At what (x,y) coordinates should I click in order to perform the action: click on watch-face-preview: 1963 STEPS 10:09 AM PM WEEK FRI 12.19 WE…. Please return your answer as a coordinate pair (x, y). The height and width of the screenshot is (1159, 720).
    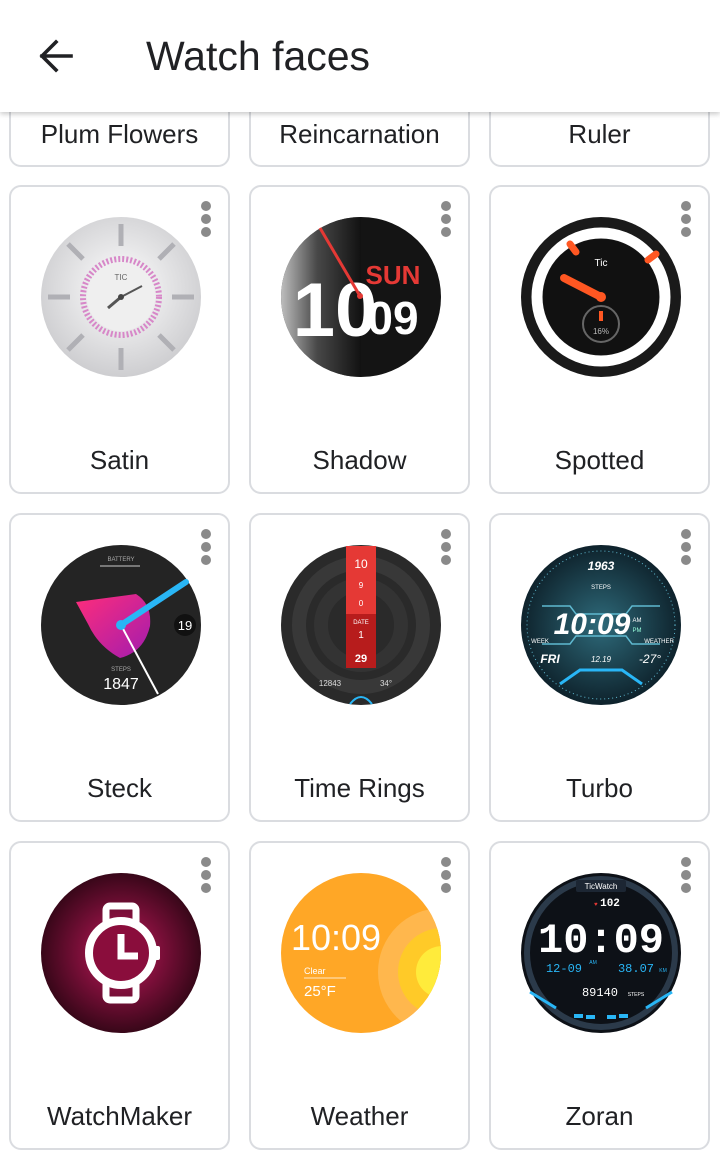
    Looking at the image, I should click on (601, 625).